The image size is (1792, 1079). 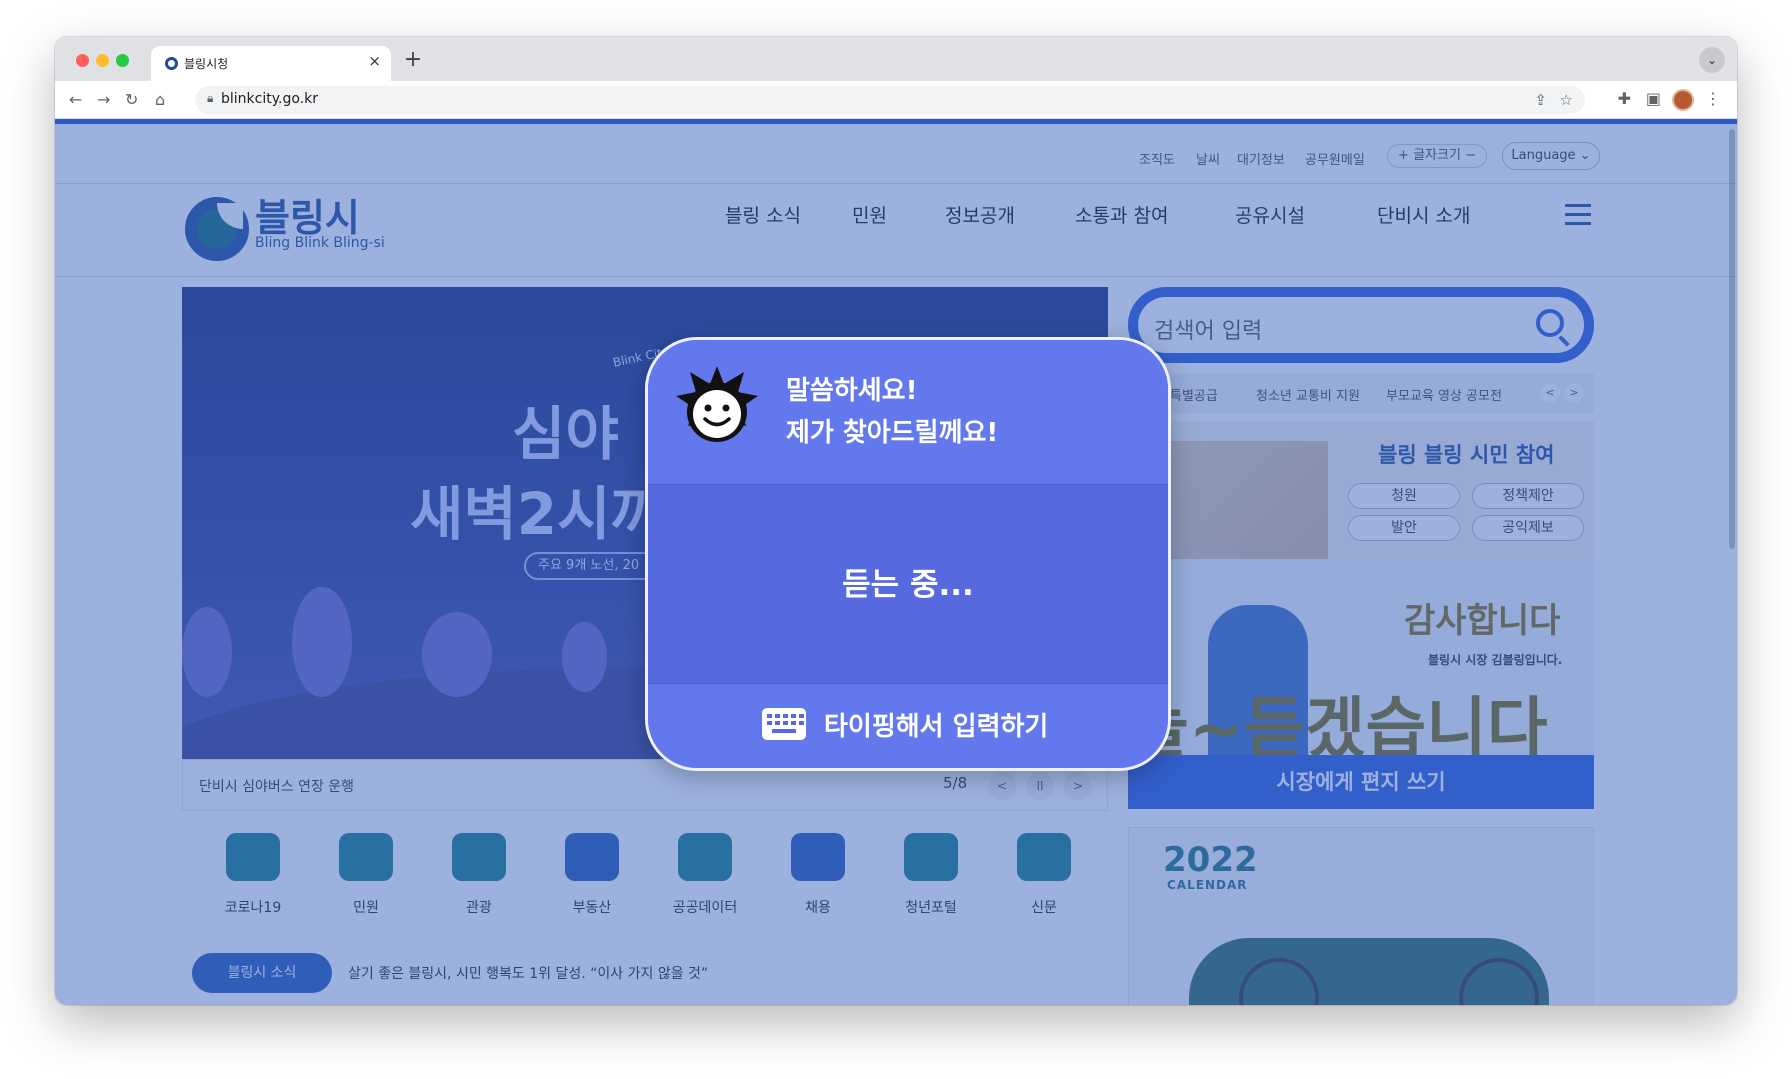 I want to click on voice-search-dialog: 말씀하세요! 제가 찾아드릴께요! 듣는 중... 타이핑해서 입력하기, so click(x=908, y=554).